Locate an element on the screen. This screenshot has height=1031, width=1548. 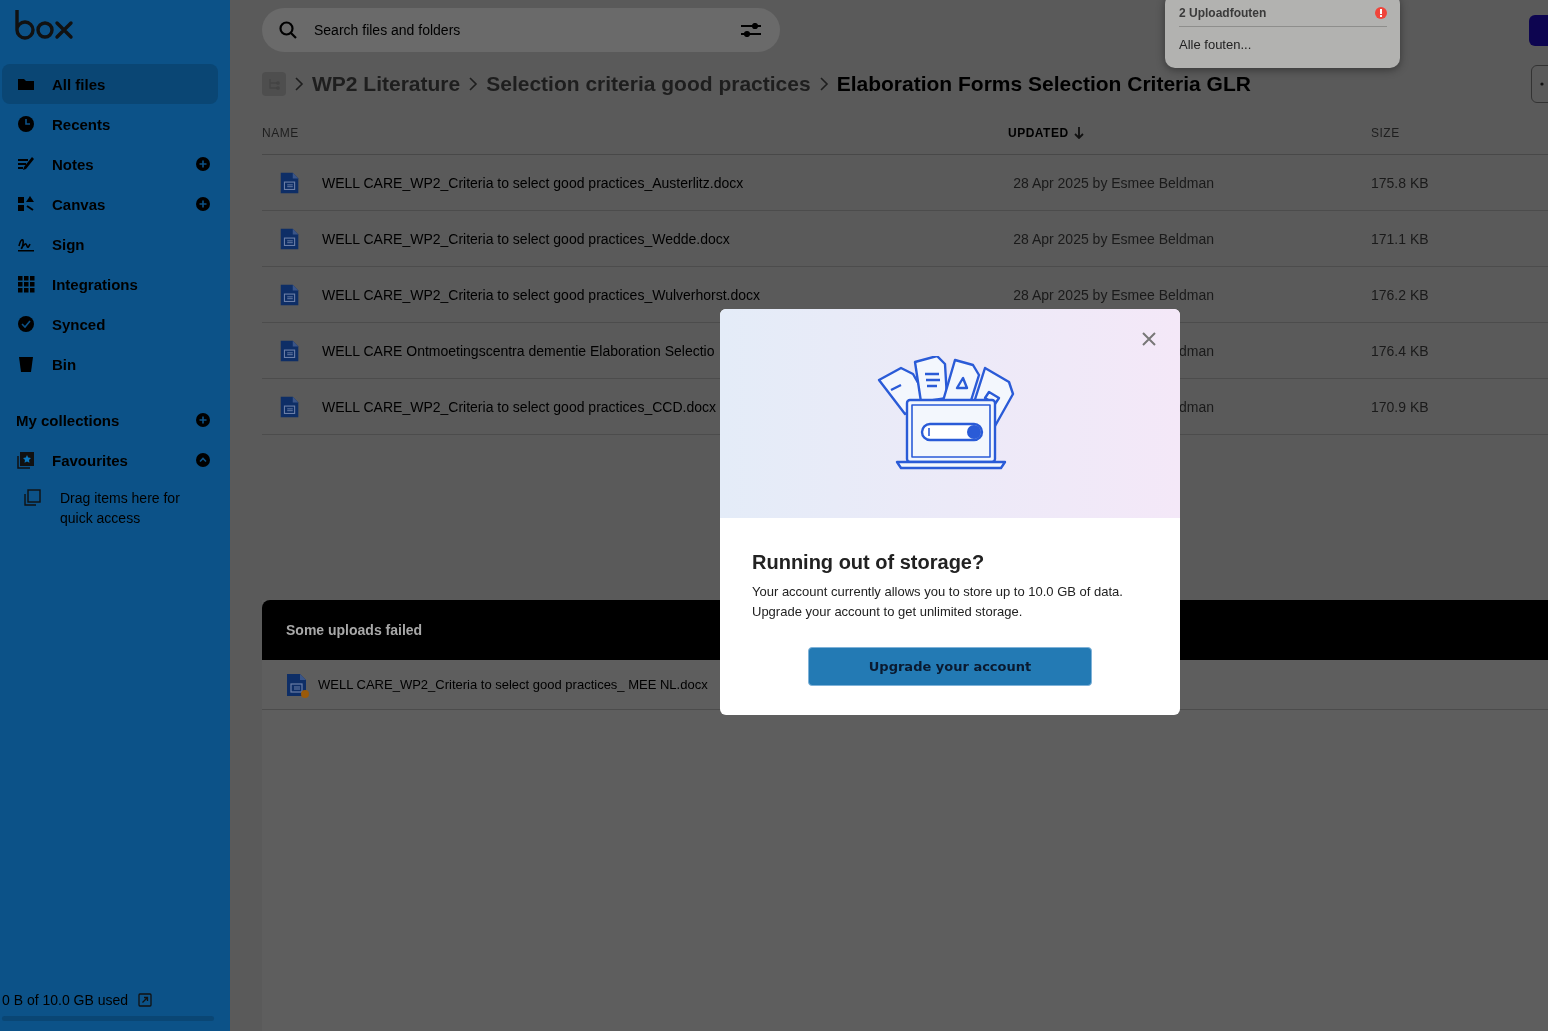
more-icon is located at coordinates (1542, 84).